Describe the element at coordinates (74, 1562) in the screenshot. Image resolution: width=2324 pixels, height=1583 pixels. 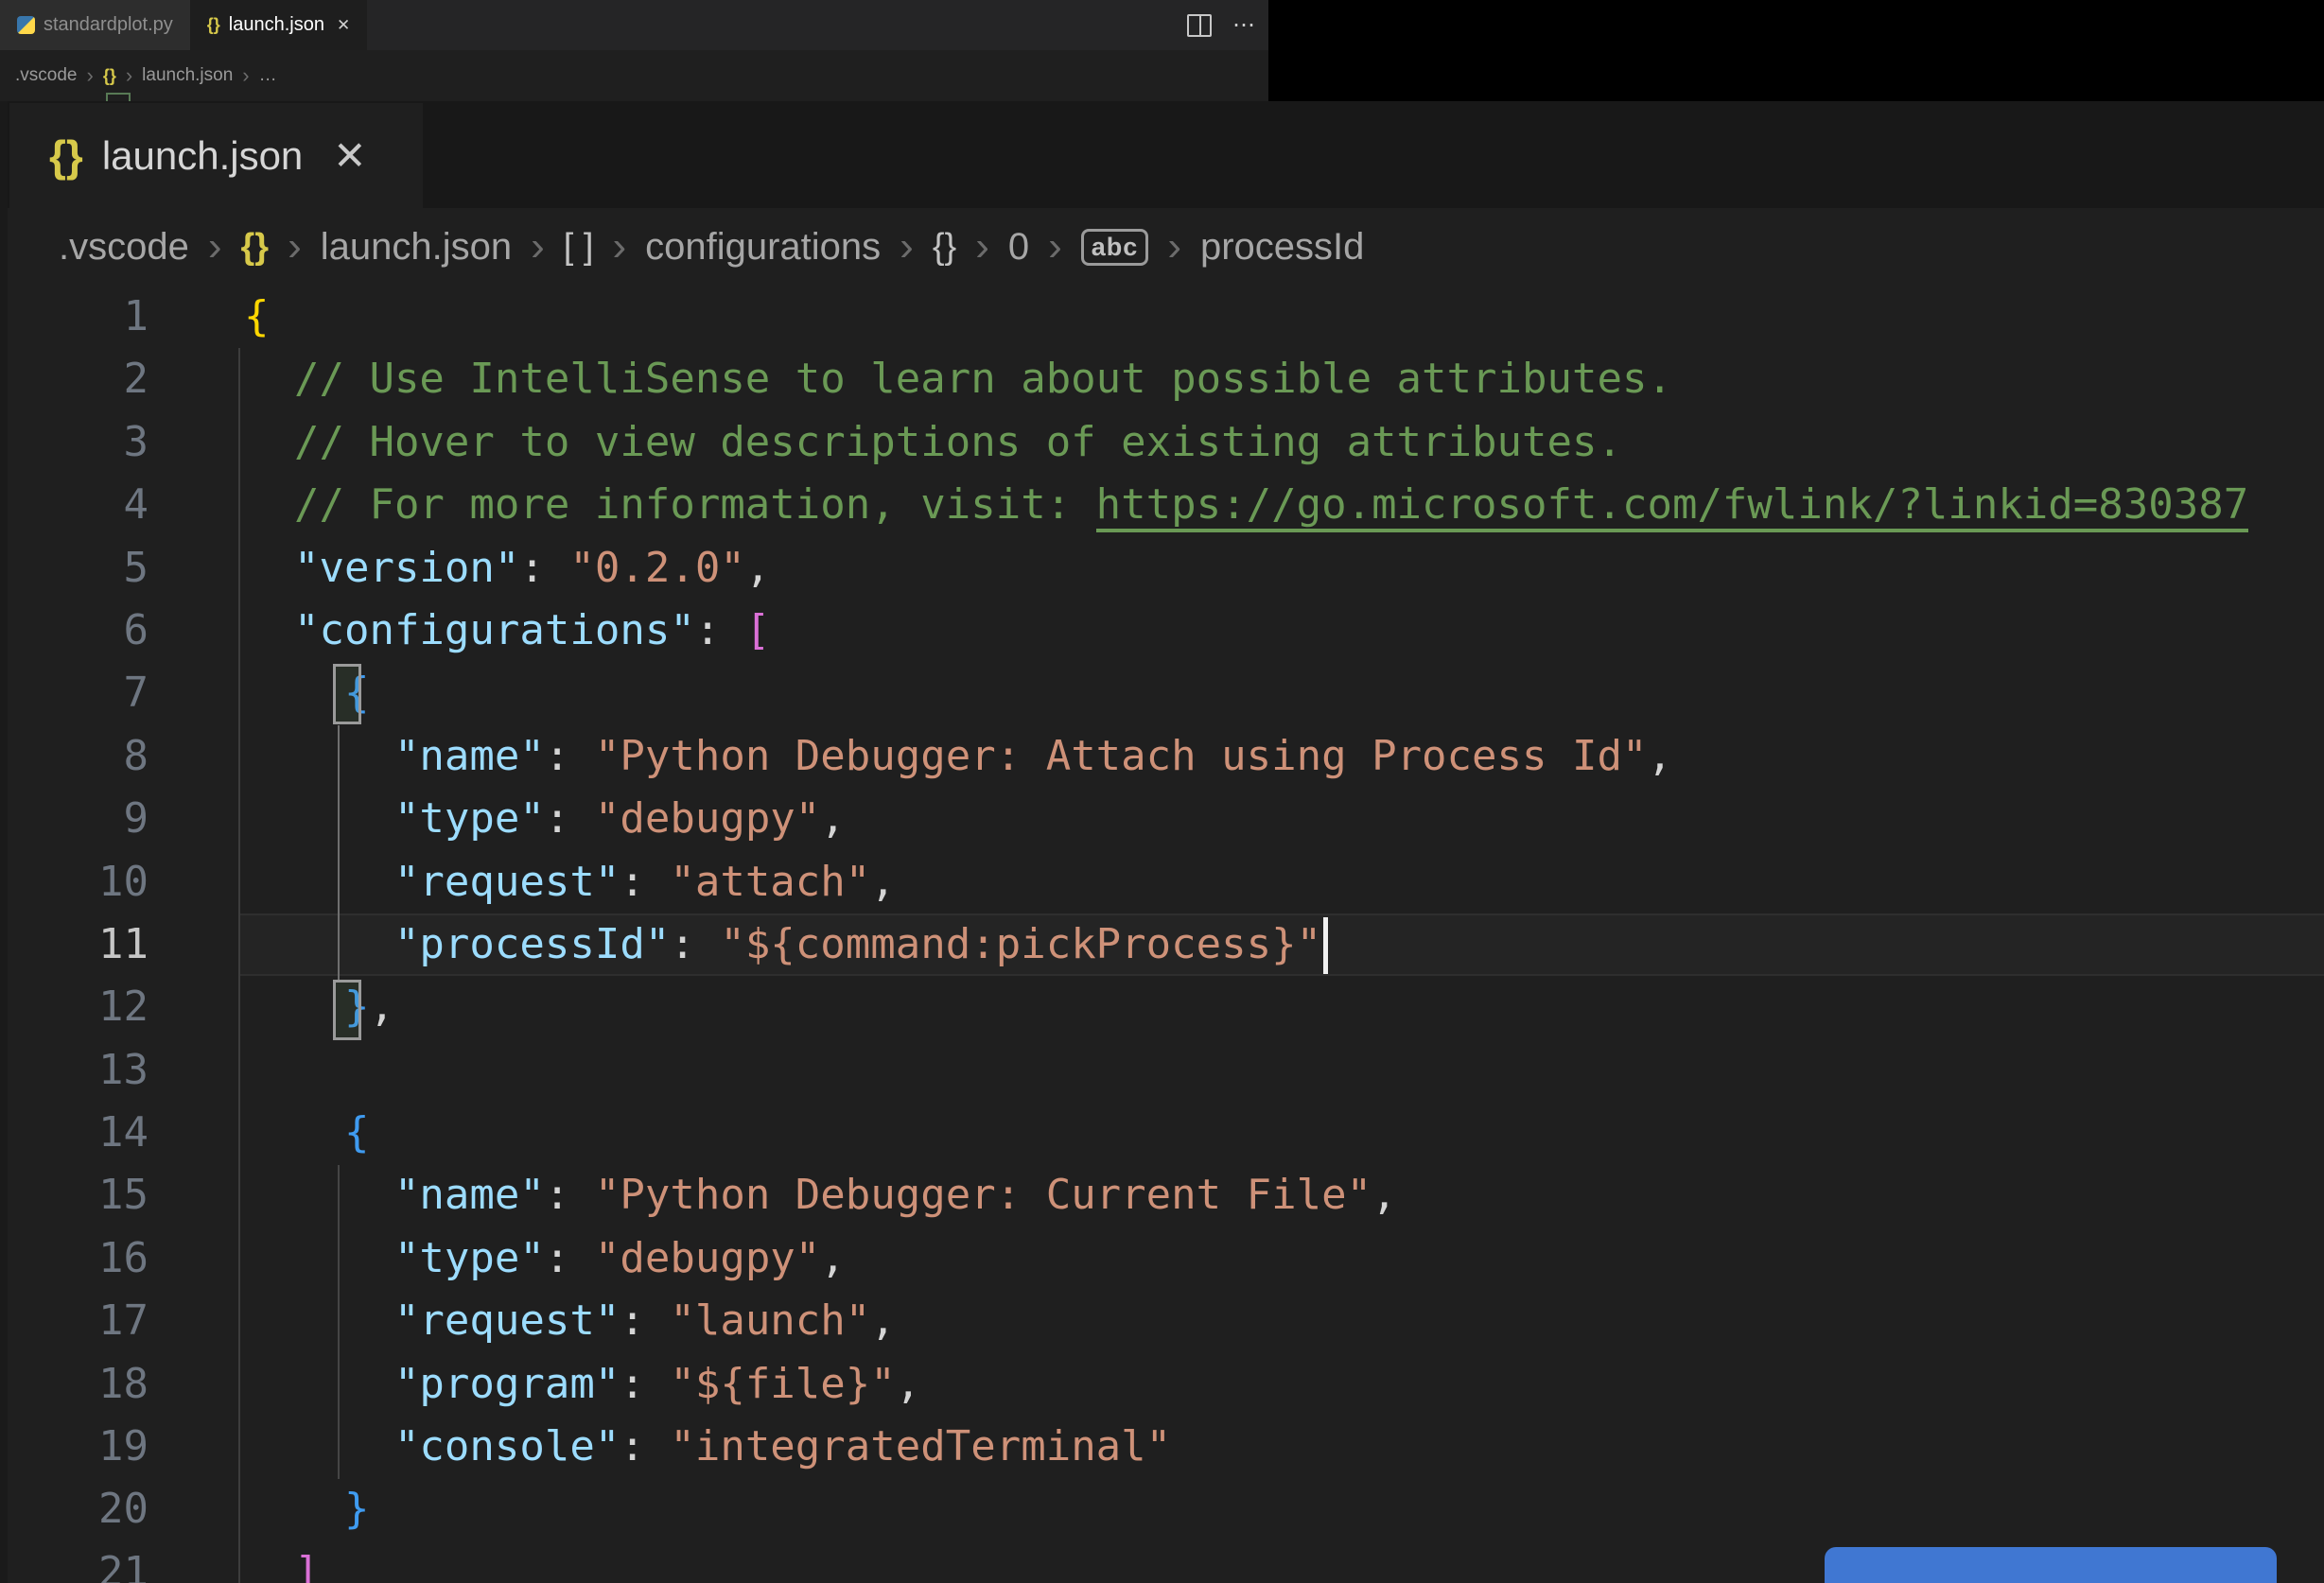
I see `line-number: 21` at that location.